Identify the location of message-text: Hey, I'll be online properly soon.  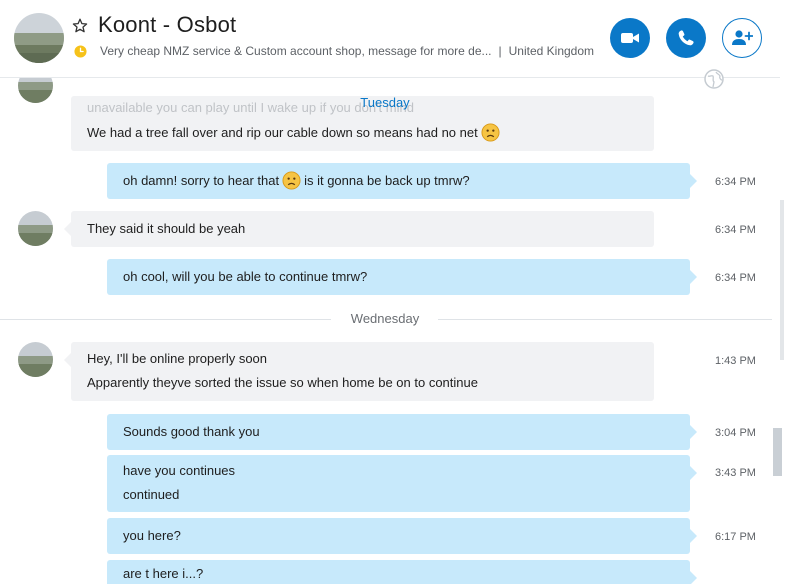
(177, 358).